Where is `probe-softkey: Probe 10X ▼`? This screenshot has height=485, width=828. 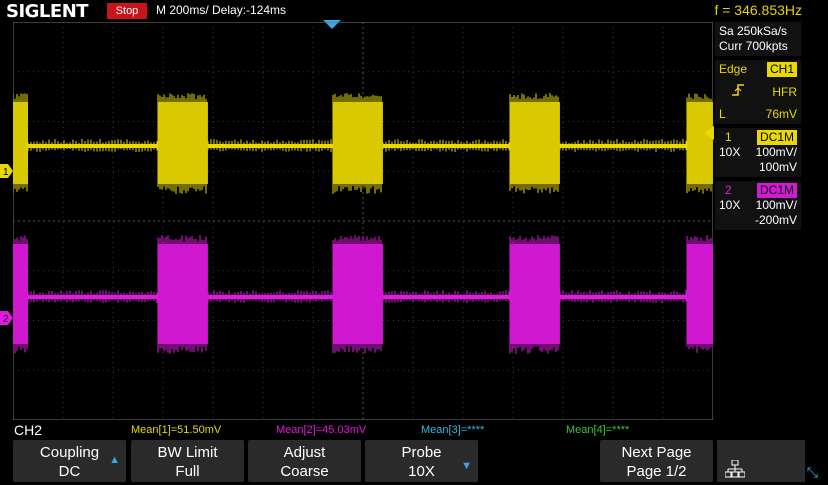 probe-softkey: Probe 10X ▼ is located at coordinates (421, 461).